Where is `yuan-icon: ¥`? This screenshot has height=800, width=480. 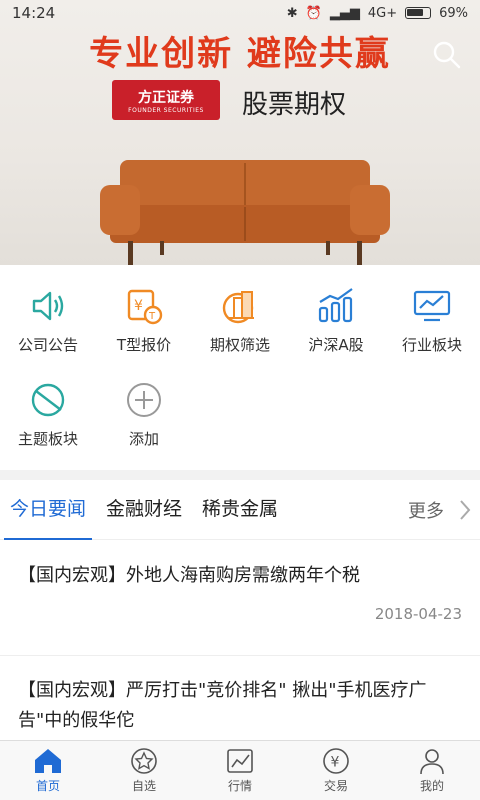
yuan-icon: ¥ is located at coordinates (336, 761).